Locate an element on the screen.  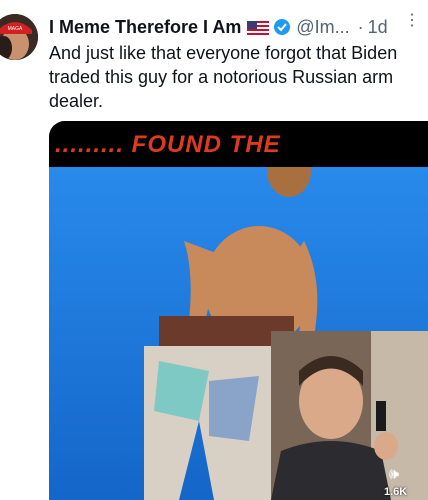
banner-text: ......... FOUND THE is located at coordinates (168, 144).